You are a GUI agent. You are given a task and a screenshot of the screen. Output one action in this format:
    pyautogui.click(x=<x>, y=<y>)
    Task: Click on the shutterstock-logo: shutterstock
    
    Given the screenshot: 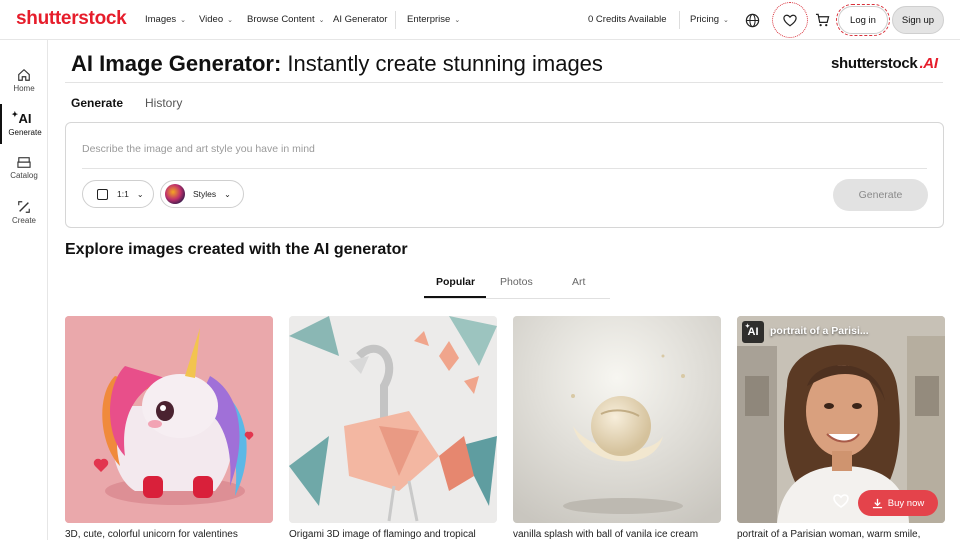 What is the action you would take?
    pyautogui.click(x=71, y=19)
    